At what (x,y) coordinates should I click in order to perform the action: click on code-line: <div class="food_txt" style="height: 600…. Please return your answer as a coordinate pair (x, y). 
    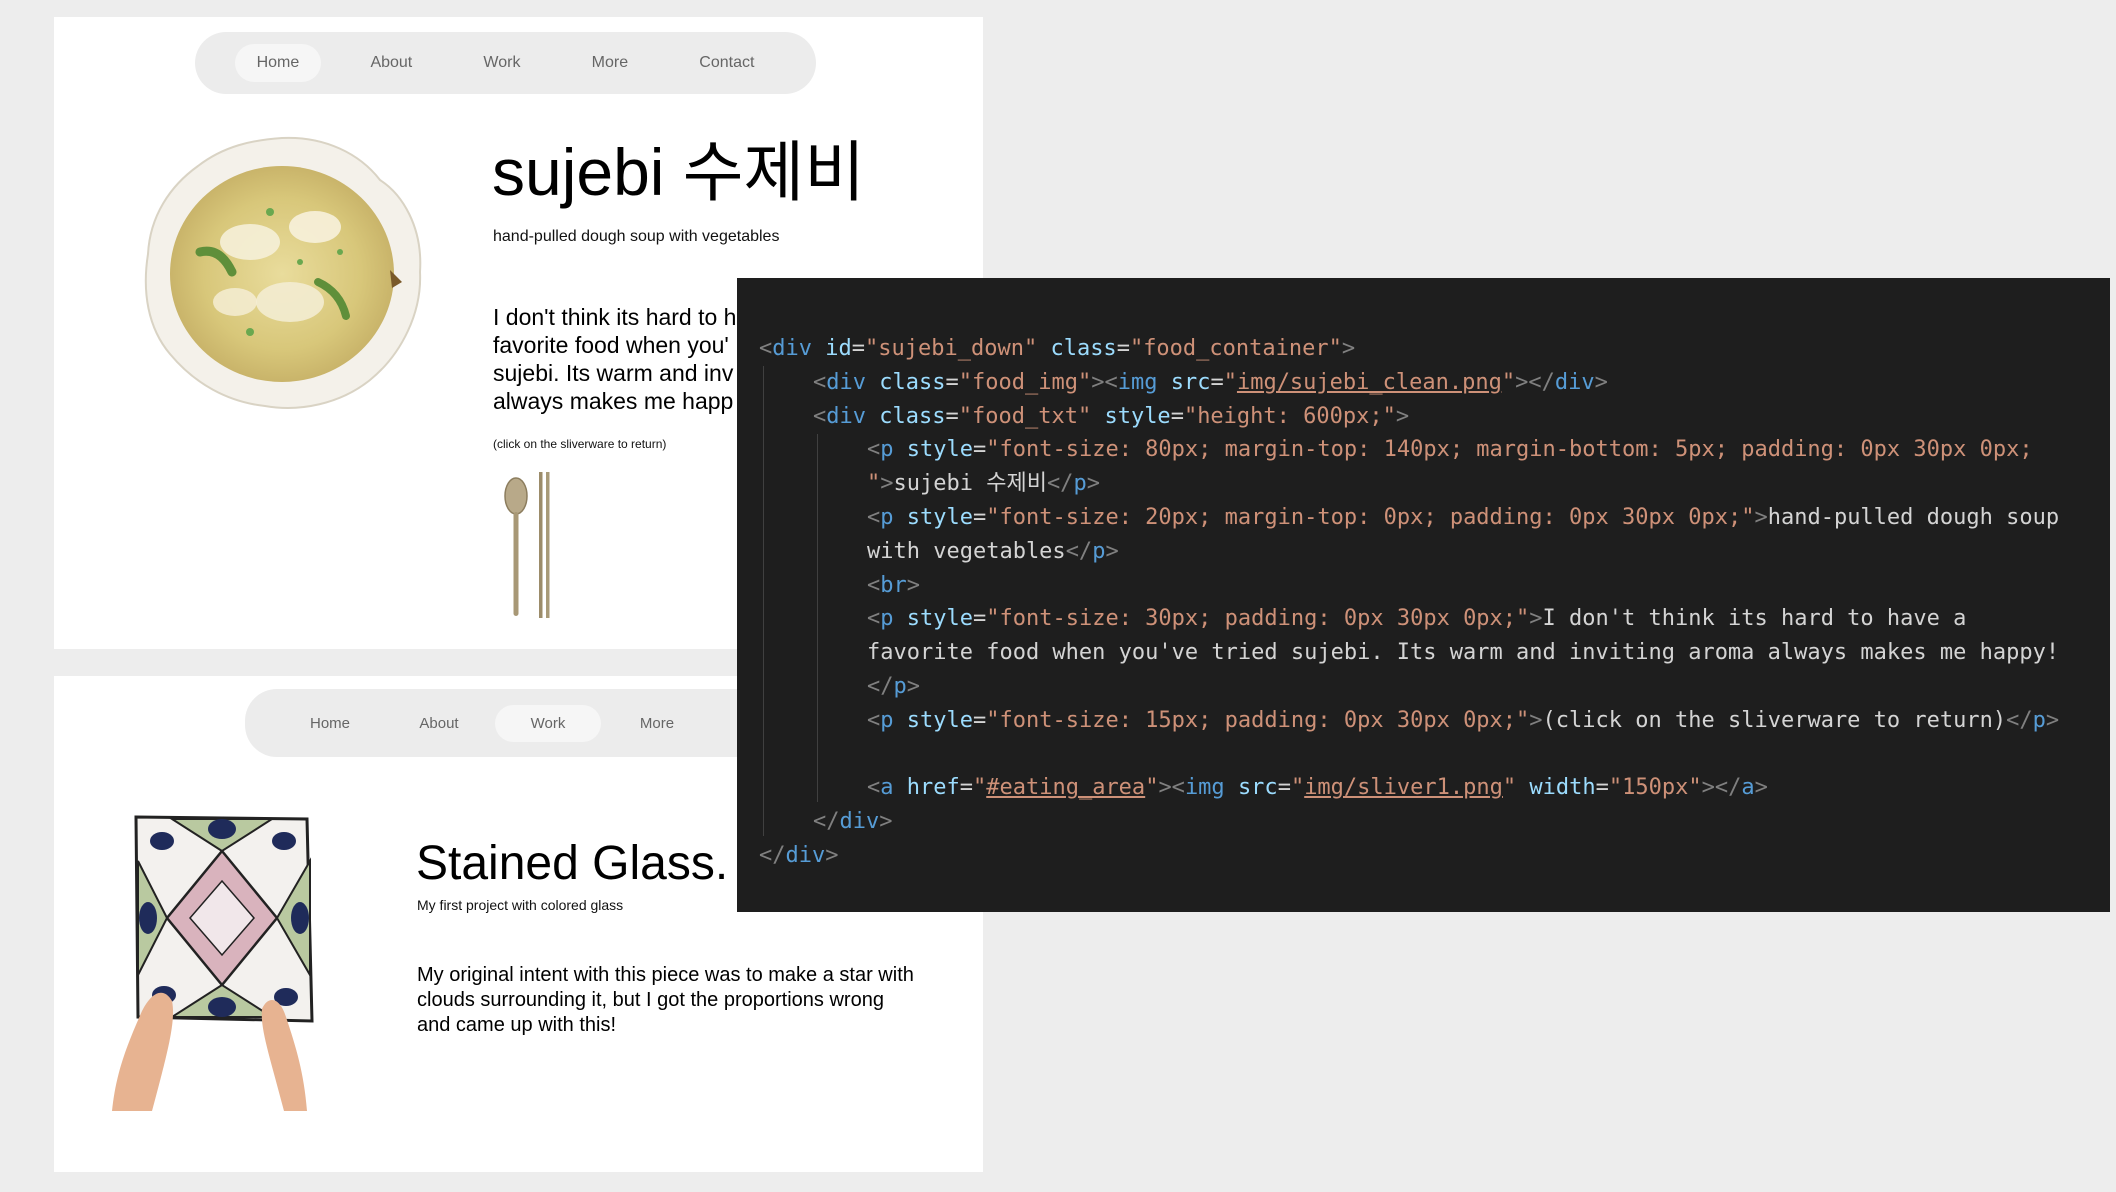
    Looking at the image, I should click on (1111, 416).